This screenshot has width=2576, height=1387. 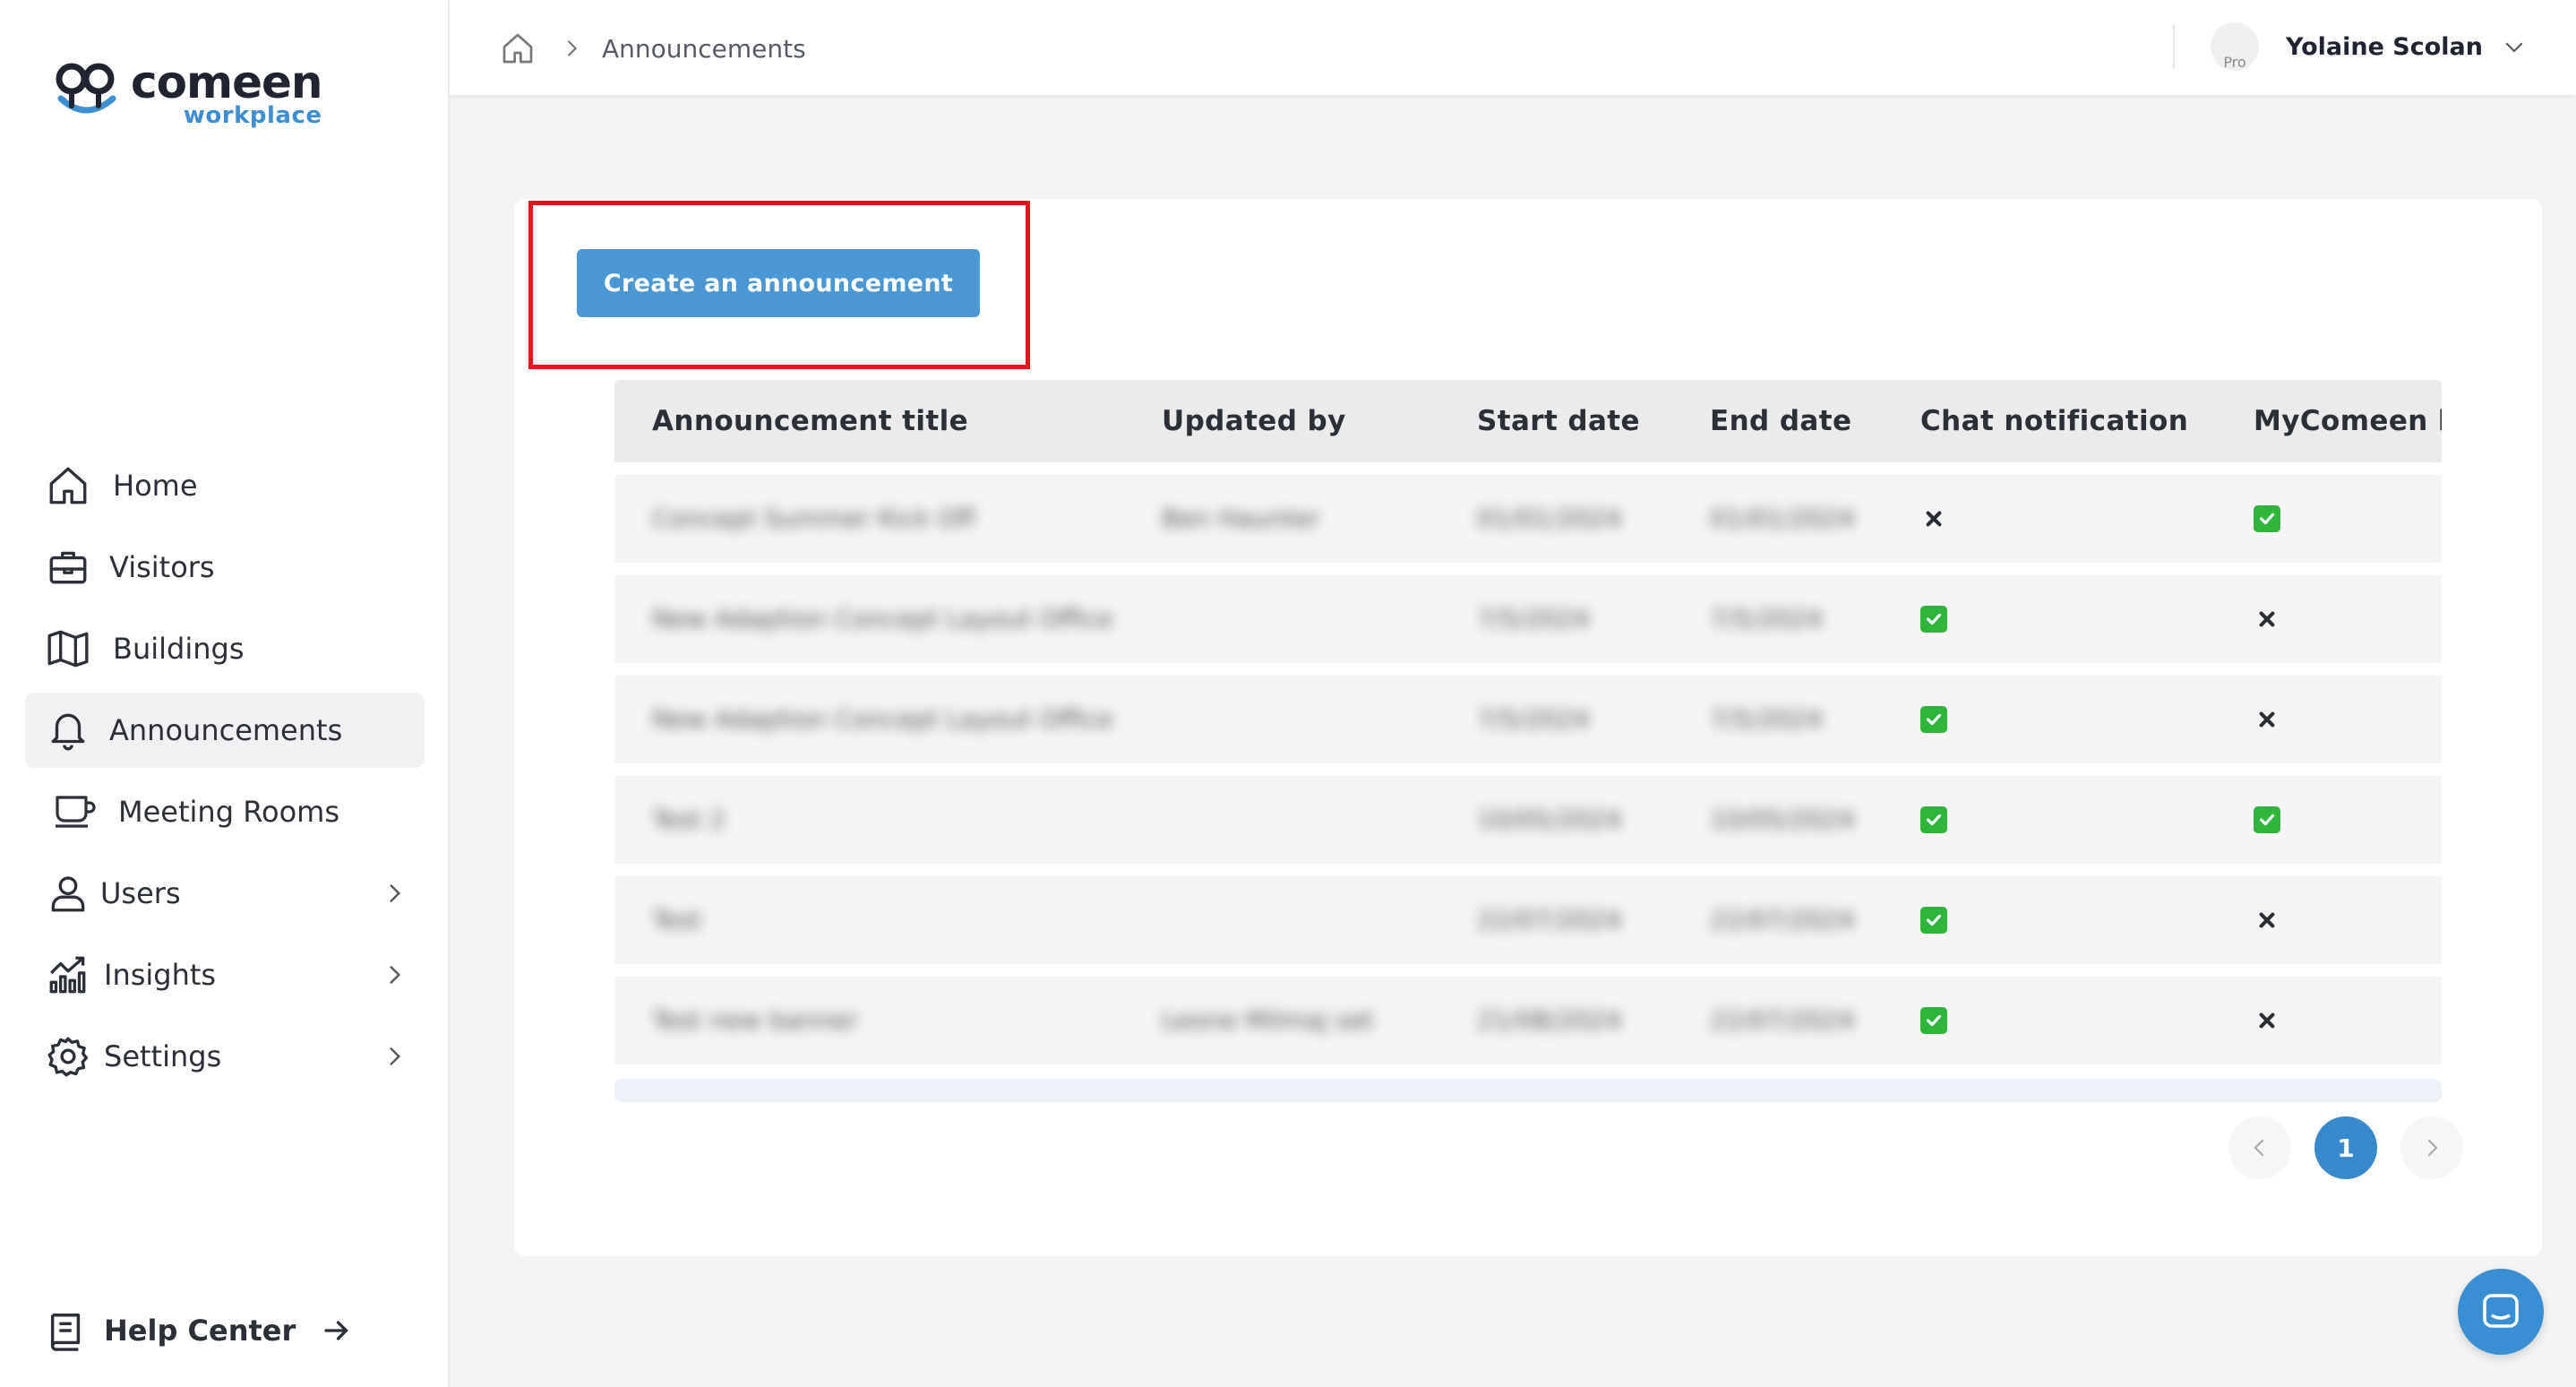 What do you see at coordinates (1549, 819) in the screenshot?
I see `cell-start-date: 10/05/2024` at bounding box center [1549, 819].